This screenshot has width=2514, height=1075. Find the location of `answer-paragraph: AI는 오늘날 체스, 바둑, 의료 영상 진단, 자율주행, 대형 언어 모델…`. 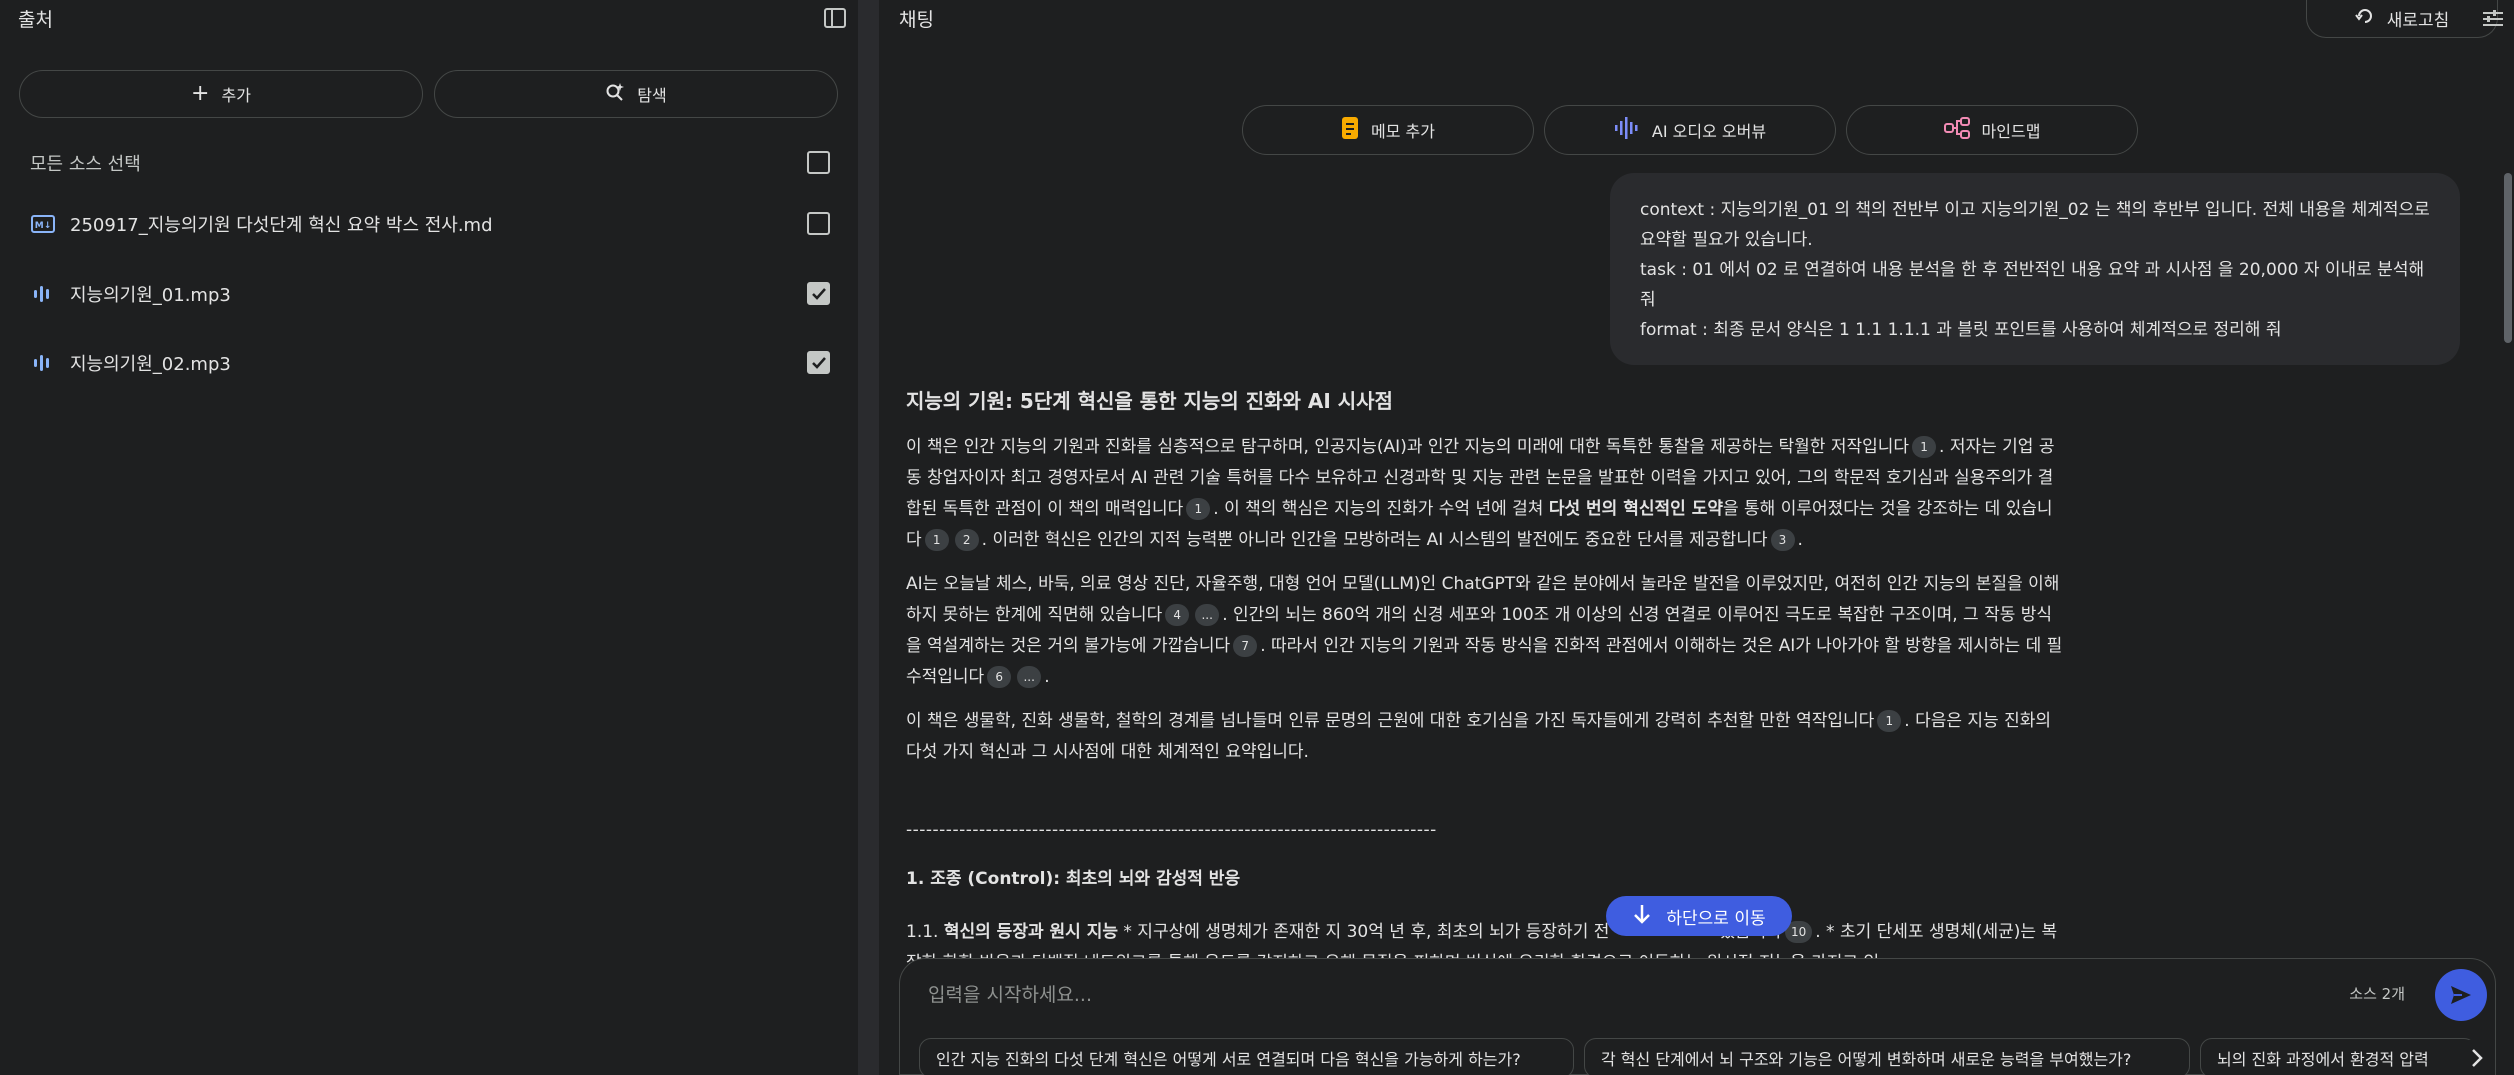

answer-paragraph: AI는 오늘날 체스, 바둑, 의료 영상 진단, 자율주행, 대형 언어 모델… is located at coordinates (1484, 631).